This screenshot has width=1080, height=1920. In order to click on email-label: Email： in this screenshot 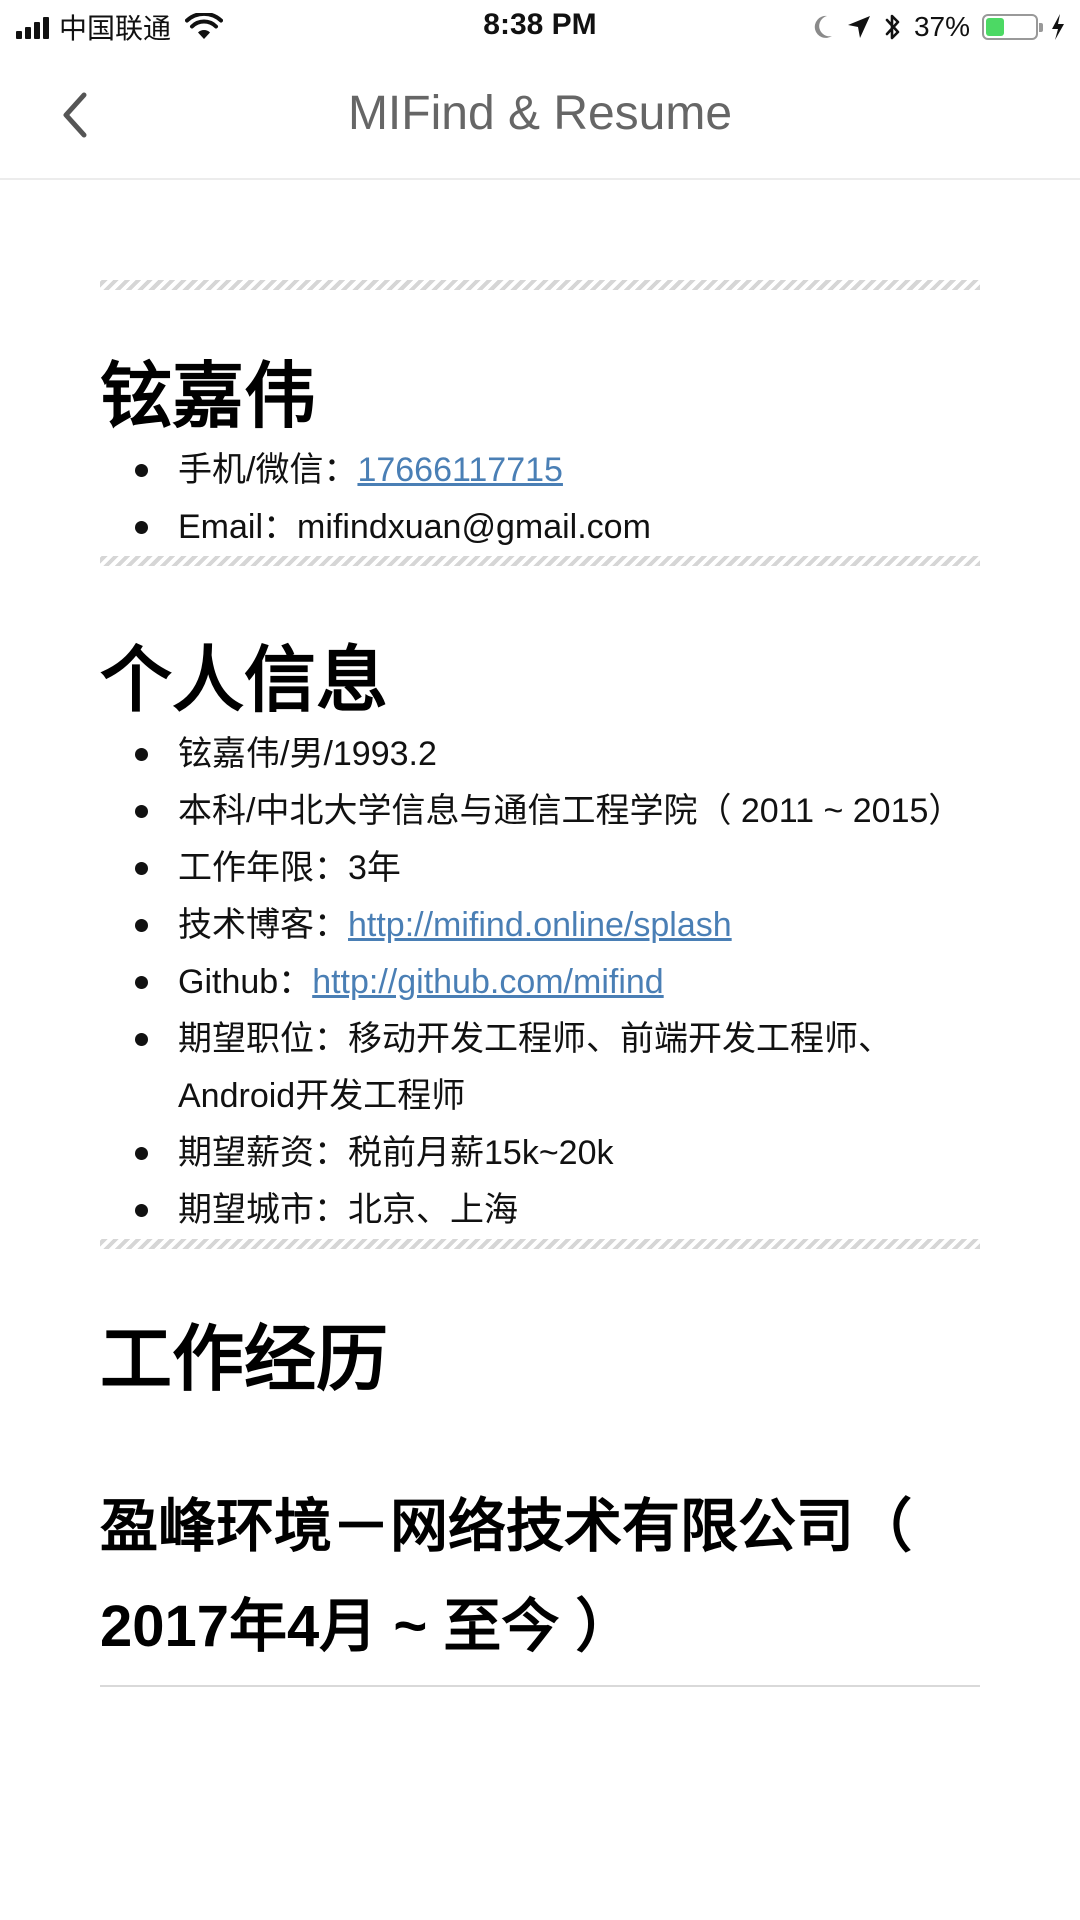, I will do `click(238, 527)`.